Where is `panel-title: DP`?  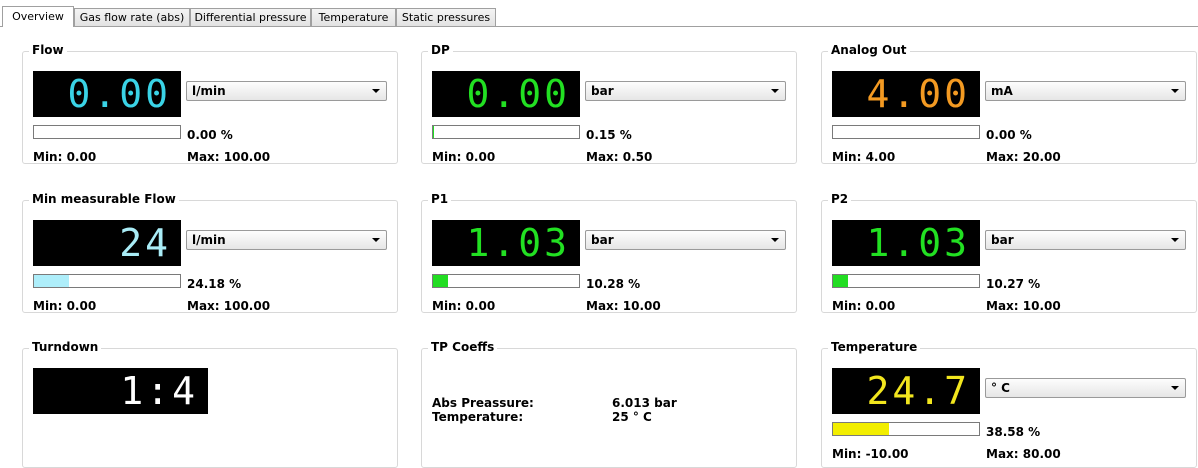 panel-title: DP is located at coordinates (440, 50).